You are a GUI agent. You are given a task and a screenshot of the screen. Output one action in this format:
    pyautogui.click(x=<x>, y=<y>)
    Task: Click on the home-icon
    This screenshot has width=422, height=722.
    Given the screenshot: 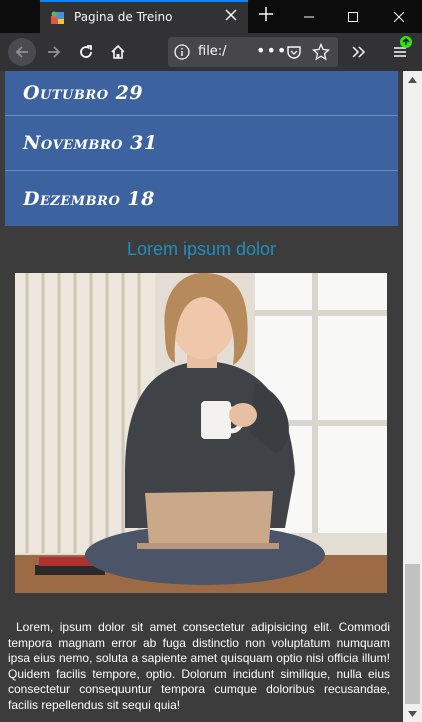 What is the action you would take?
    pyautogui.click(x=118, y=52)
    